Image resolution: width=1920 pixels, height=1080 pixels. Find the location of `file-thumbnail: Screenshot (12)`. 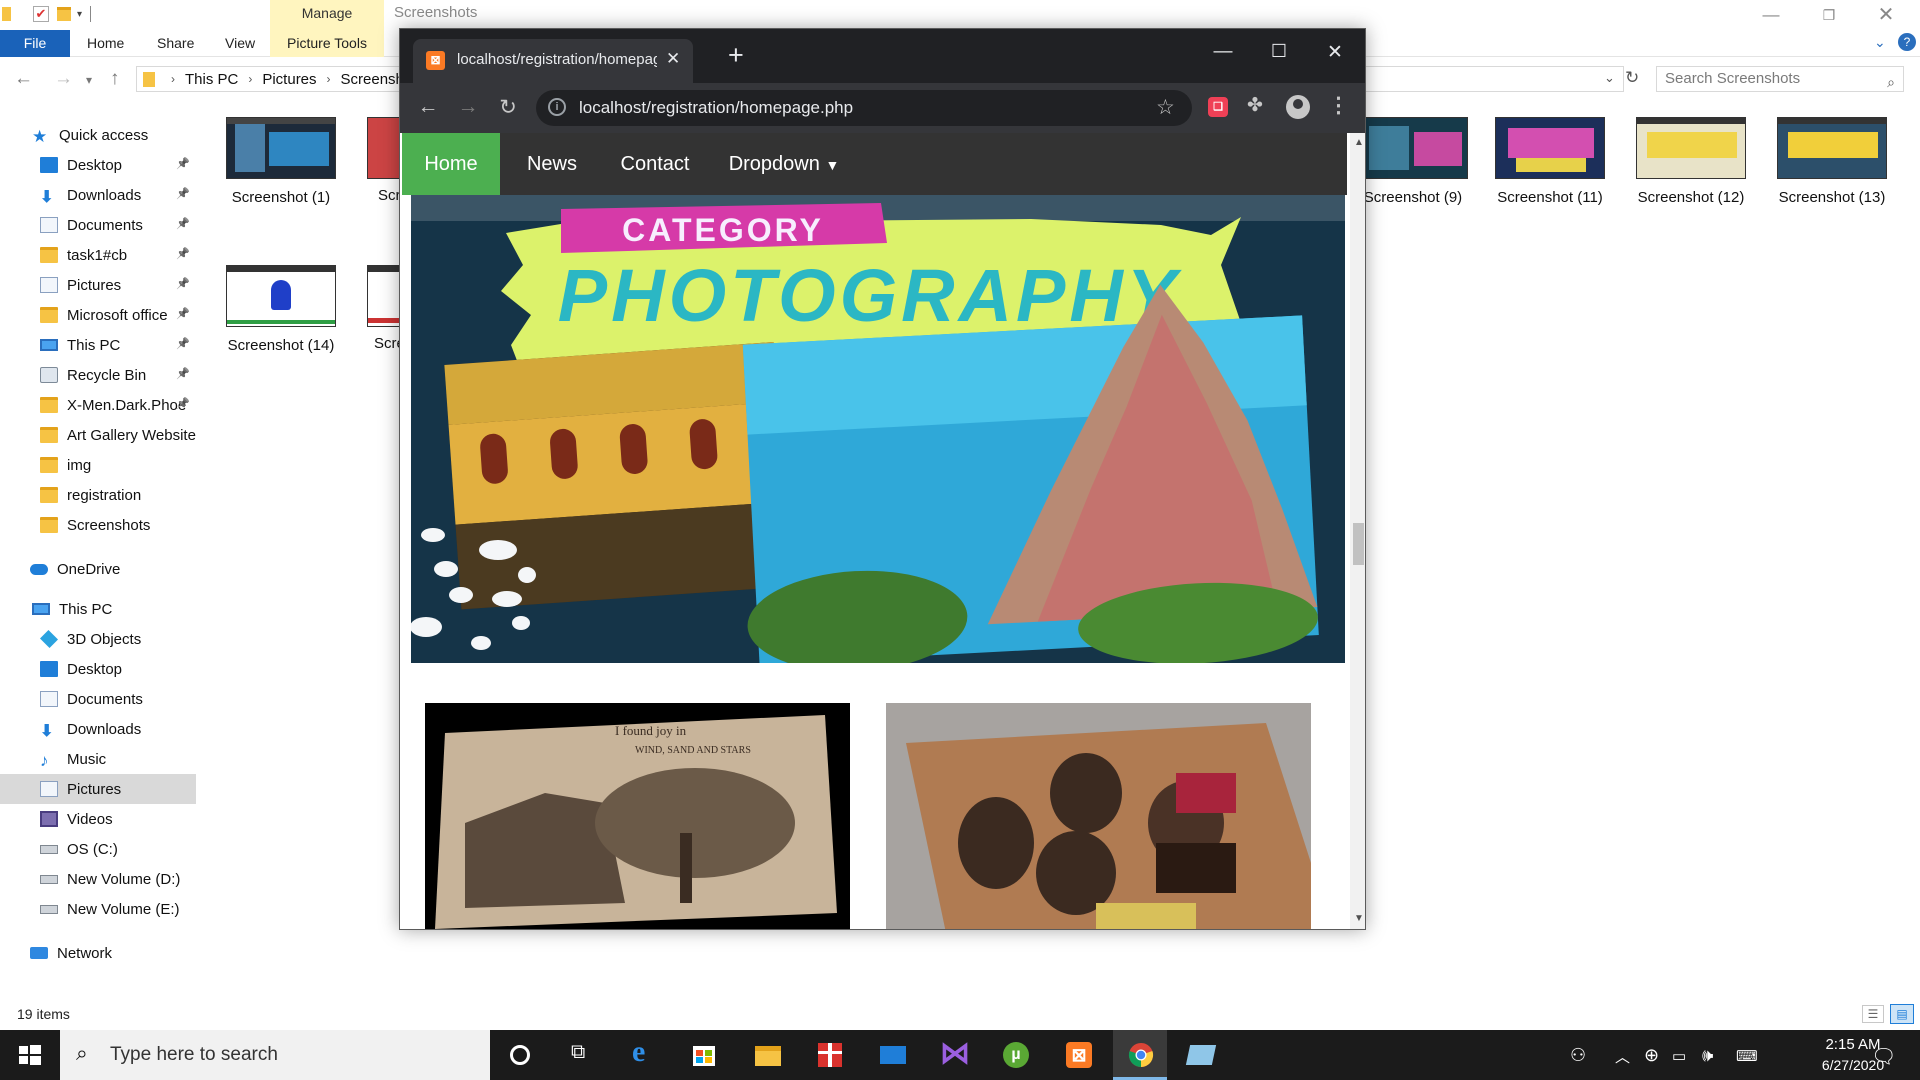

file-thumbnail: Screenshot (12) is located at coordinates (1691, 161).